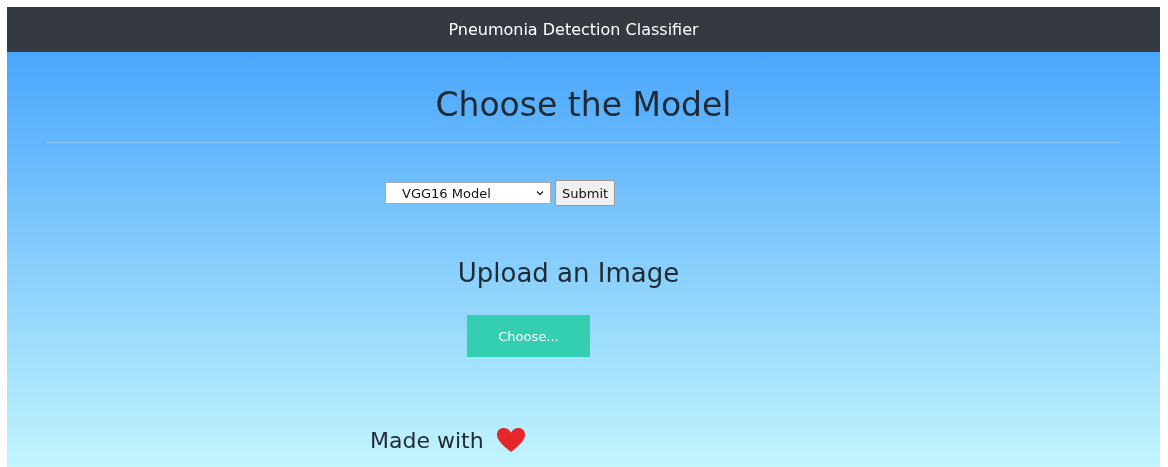 The height and width of the screenshot is (467, 1168). Describe the element at coordinates (583, 105) in the screenshot. I see `section-heading: Choose the Model` at that location.